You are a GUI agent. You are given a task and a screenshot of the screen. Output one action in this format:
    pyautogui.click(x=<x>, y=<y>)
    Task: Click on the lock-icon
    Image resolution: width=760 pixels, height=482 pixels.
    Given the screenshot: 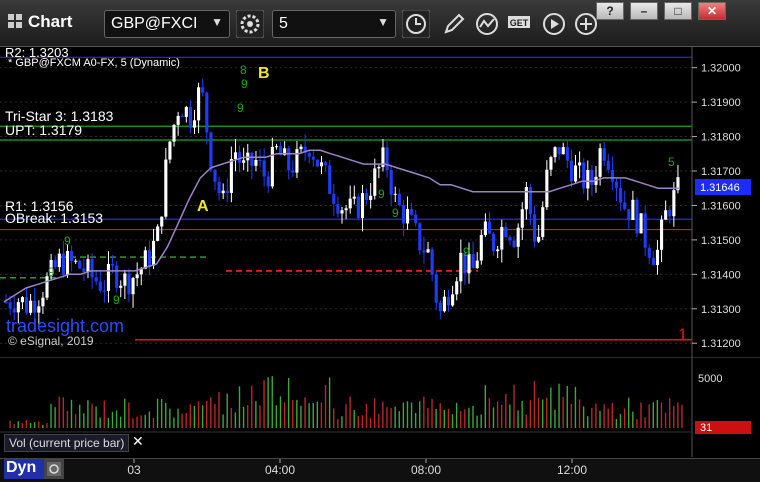 What is the action you would take?
    pyautogui.click(x=54, y=469)
    